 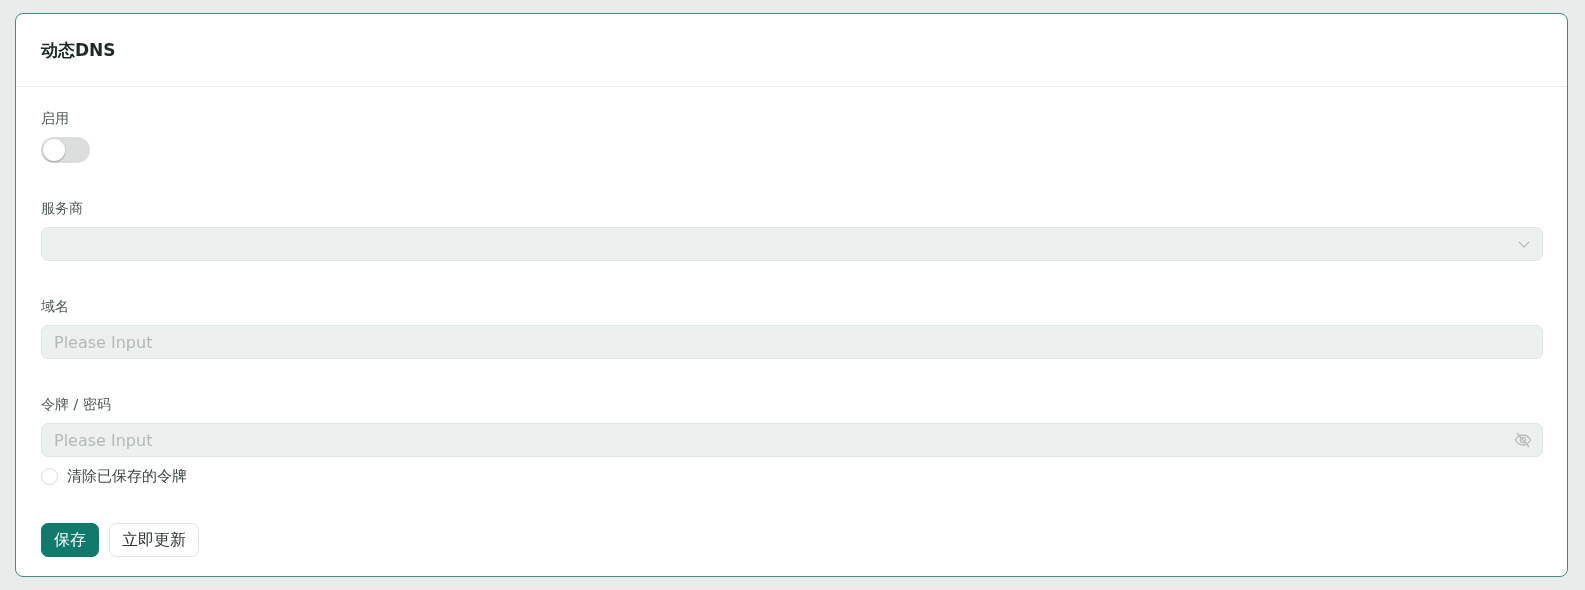 What do you see at coordinates (70, 540) in the screenshot?
I see `save-button: 保存` at bounding box center [70, 540].